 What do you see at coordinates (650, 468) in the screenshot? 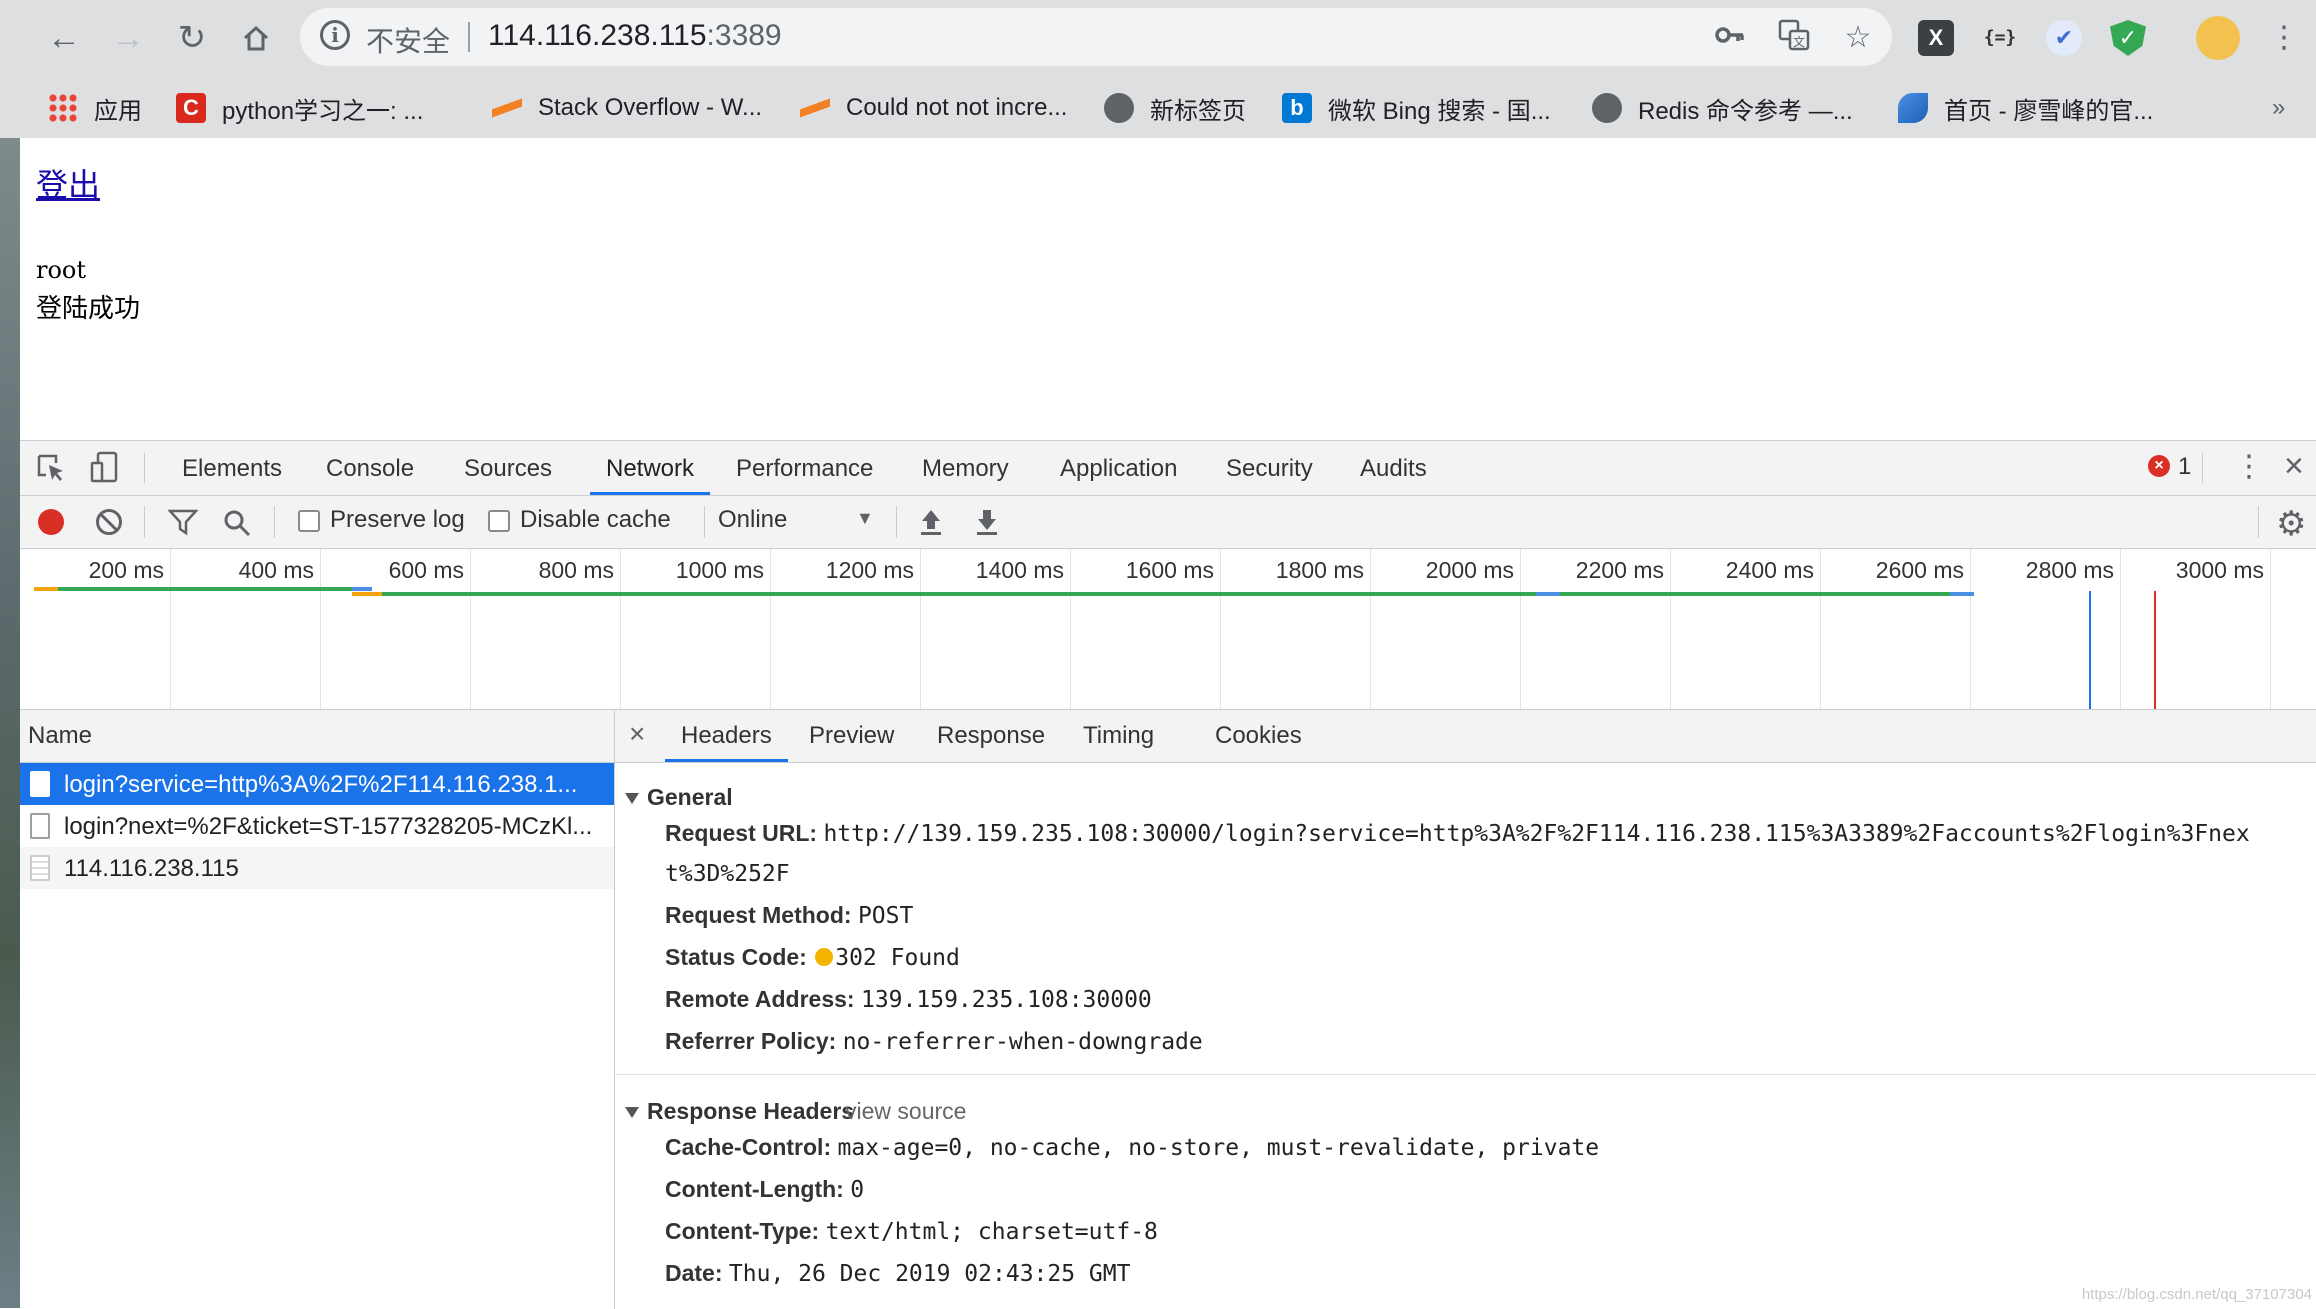
I see `tab-network: Network` at bounding box center [650, 468].